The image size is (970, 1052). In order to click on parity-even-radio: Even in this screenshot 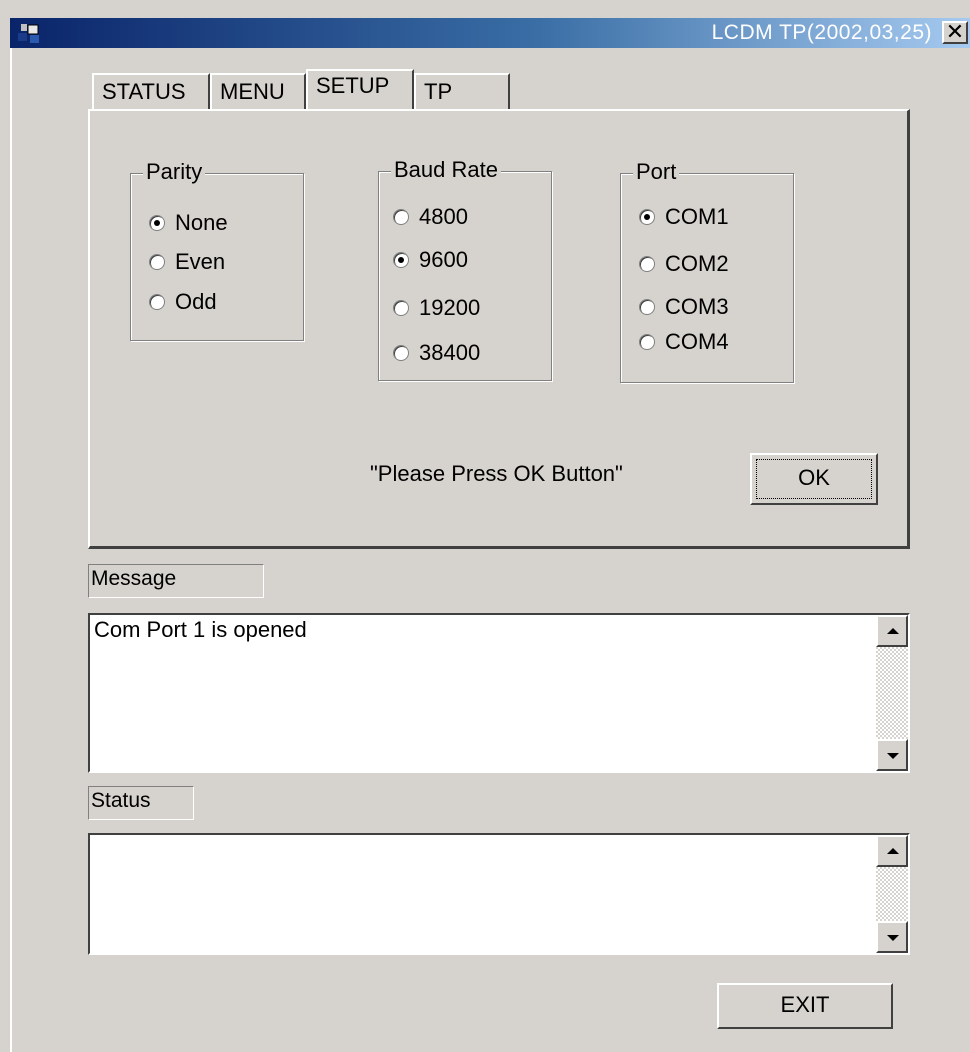, I will do `click(187, 262)`.